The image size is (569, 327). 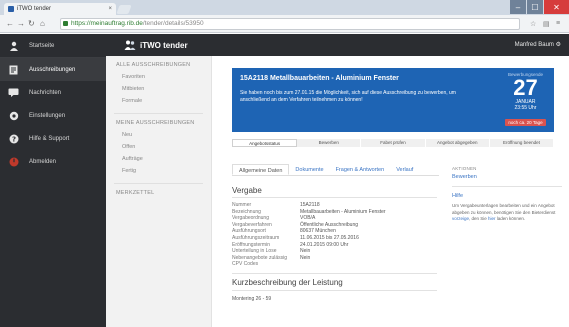 What do you see at coordinates (11, 9) in the screenshot?
I see `favicon-icon` at bounding box center [11, 9].